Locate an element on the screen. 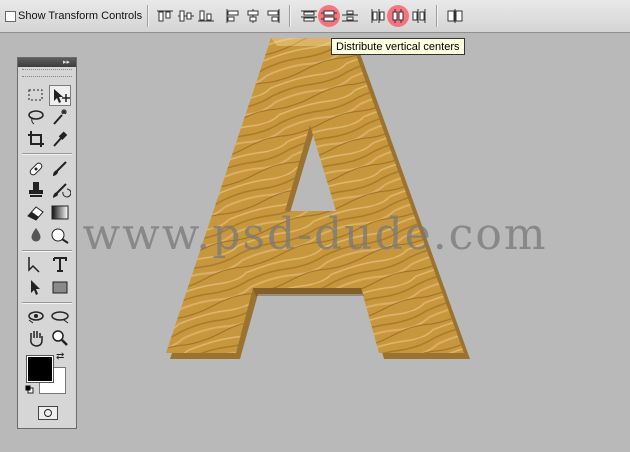 The height and width of the screenshot is (452, 630). zoom-icon is located at coordinates (60, 338).